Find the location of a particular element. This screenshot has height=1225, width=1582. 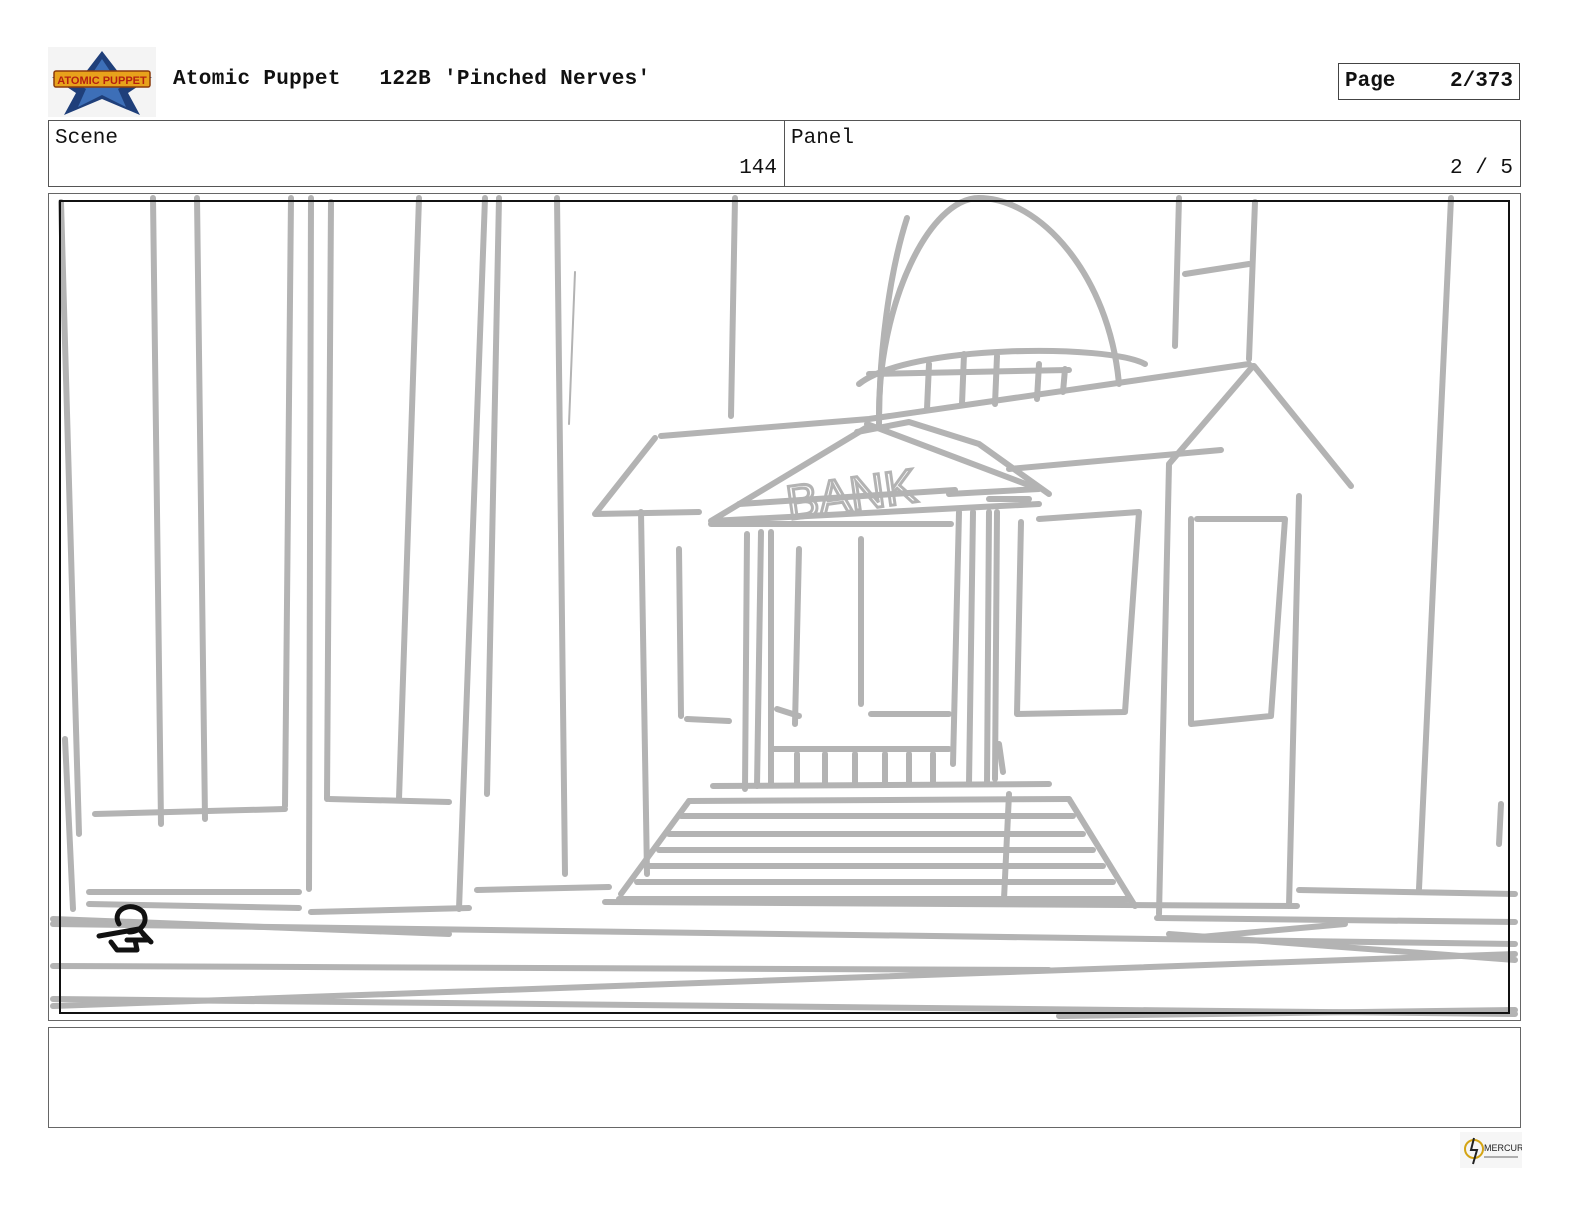

caption-box is located at coordinates (784, 1077).